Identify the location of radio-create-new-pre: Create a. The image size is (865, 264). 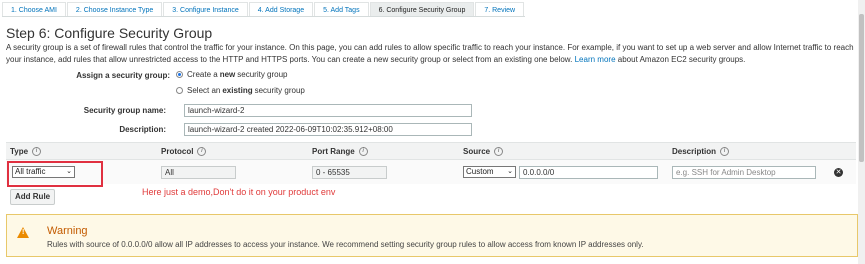
(202, 74).